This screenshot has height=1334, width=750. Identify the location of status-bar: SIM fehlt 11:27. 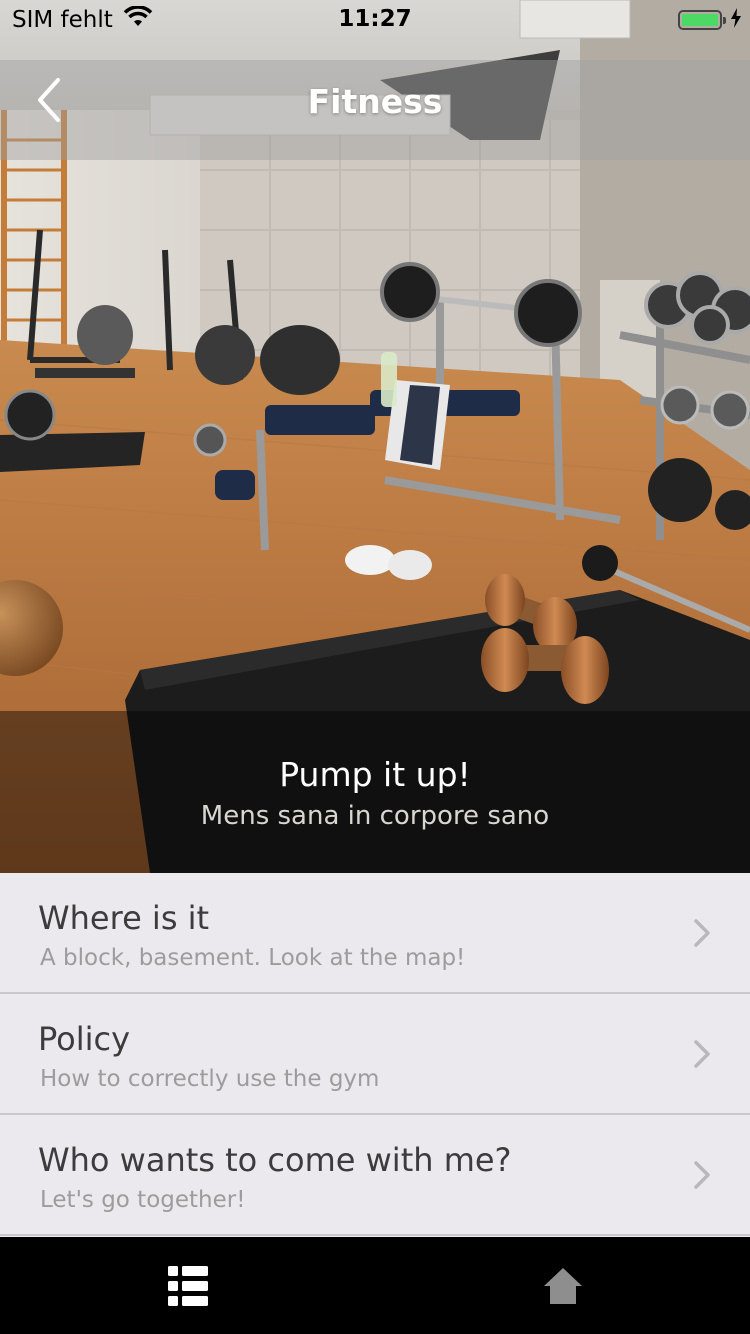
(375, 20).